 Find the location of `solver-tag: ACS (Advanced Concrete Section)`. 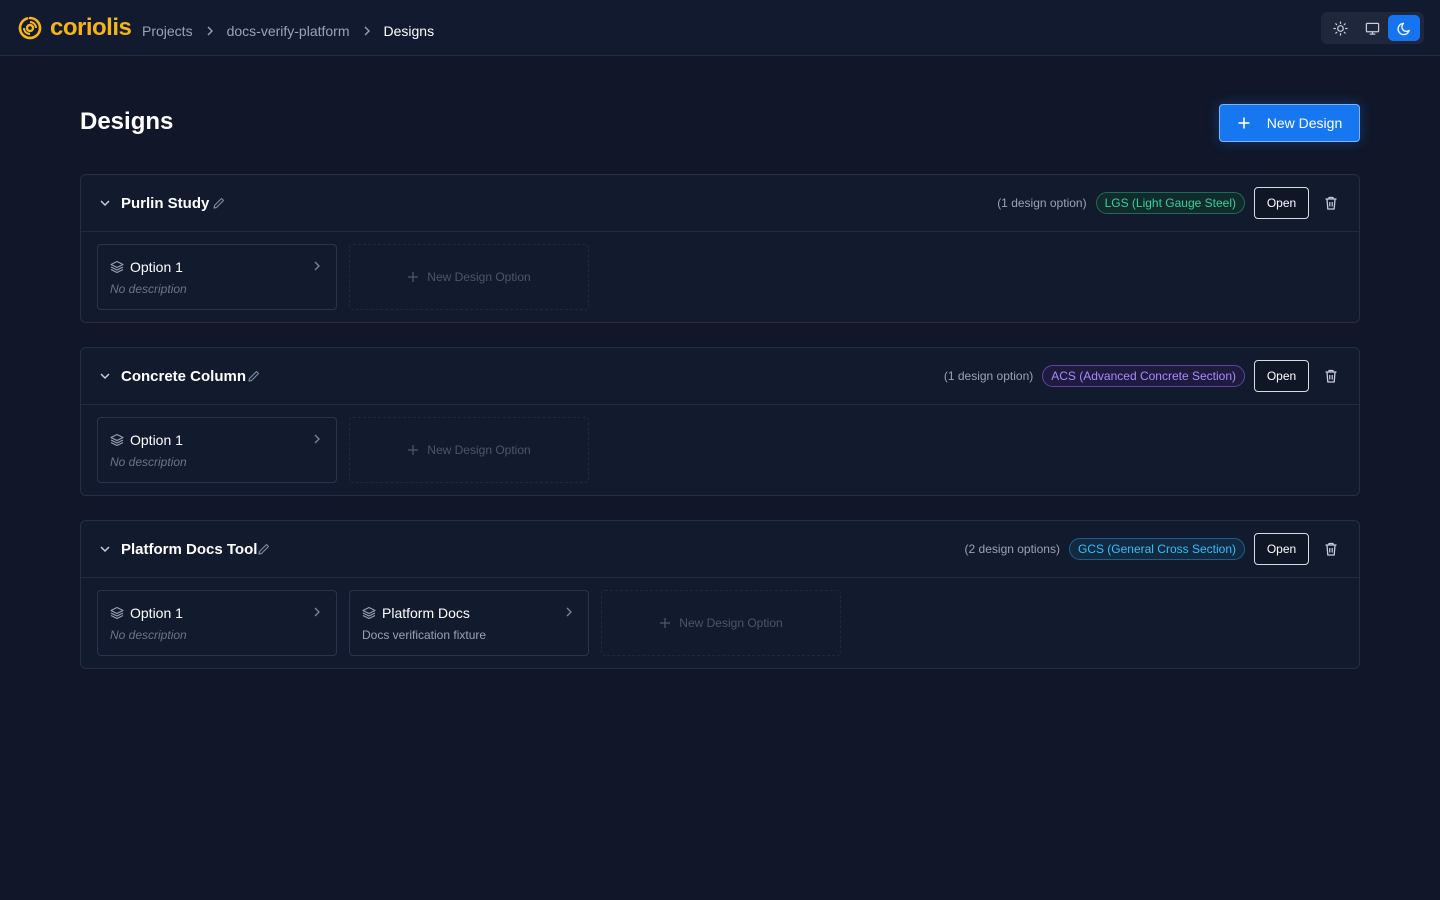

solver-tag: ACS (Advanced Concrete Section) is located at coordinates (1143, 376).